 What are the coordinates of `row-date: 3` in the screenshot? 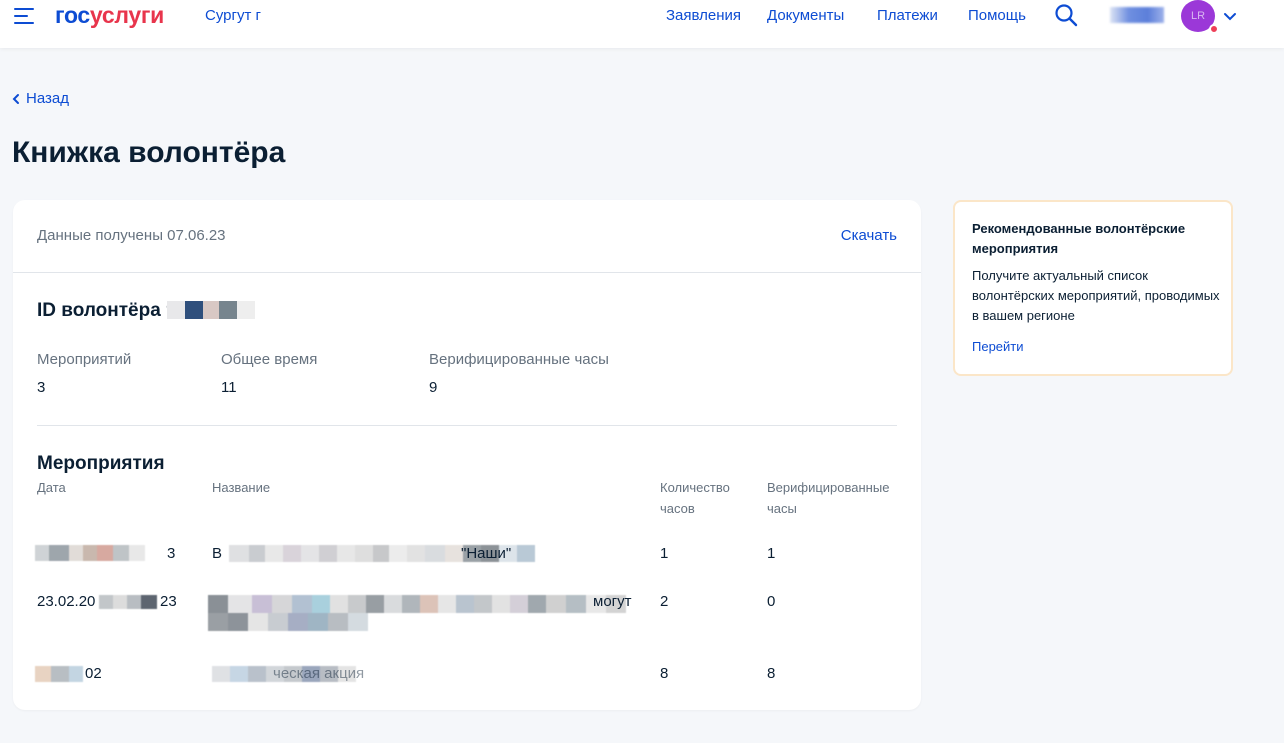 It's located at (171, 553).